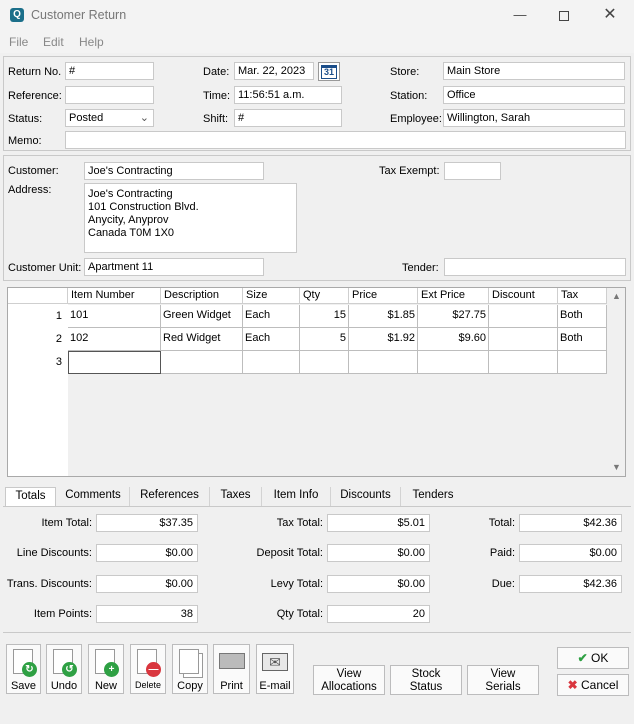  Describe the element at coordinates (38, 390) in the screenshot. I see `row-header-column` at that location.